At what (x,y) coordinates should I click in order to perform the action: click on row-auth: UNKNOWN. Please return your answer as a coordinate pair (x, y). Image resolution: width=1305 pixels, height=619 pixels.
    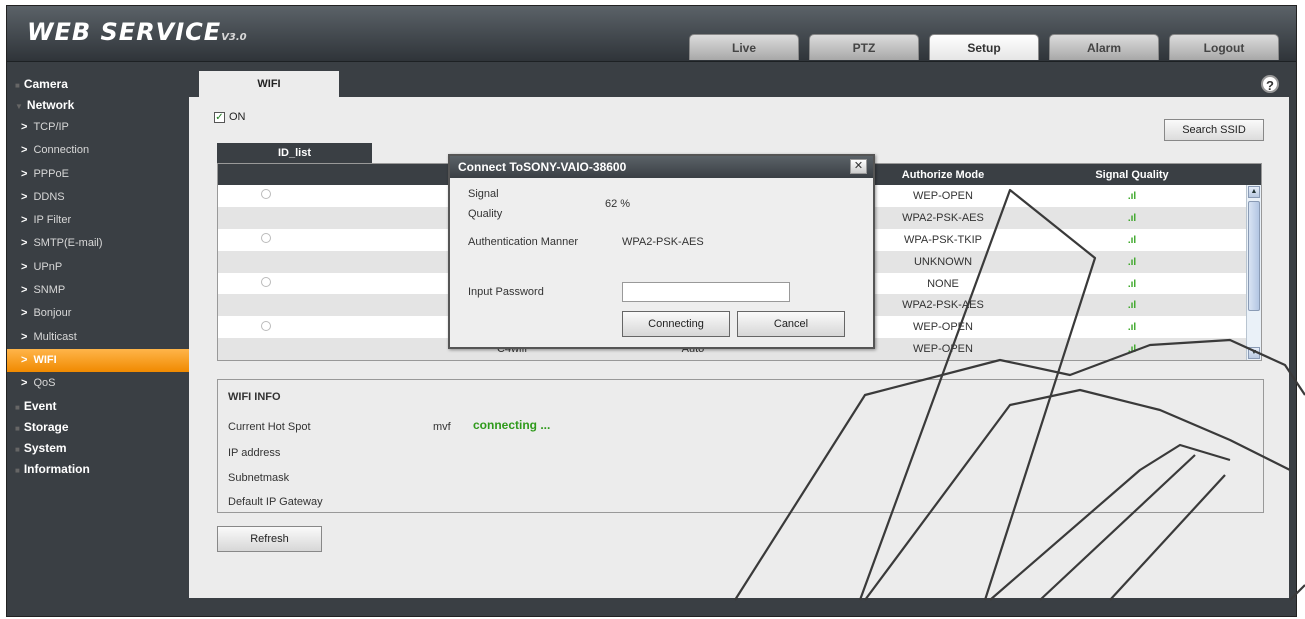
    Looking at the image, I should click on (943, 261).